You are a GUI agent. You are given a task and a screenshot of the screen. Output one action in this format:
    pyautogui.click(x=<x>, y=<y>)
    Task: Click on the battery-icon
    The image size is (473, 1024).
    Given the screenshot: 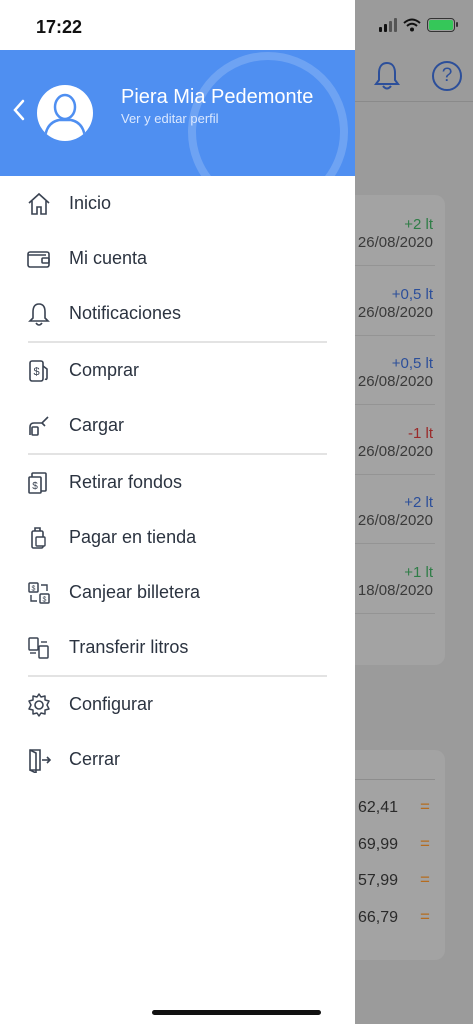 What is the action you would take?
    pyautogui.click(x=442, y=25)
    